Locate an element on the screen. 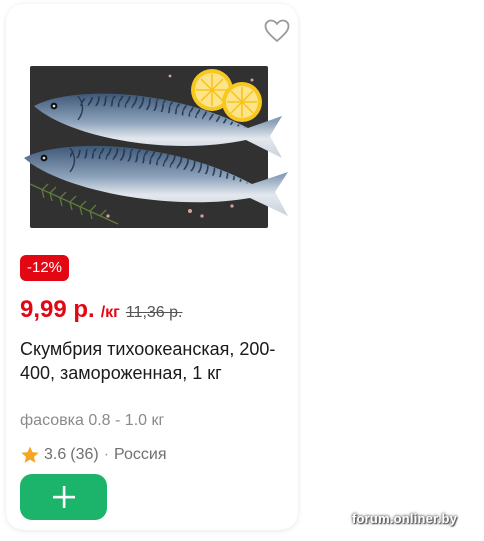 The image size is (484, 541). price-unit: /кг is located at coordinates (110, 312).